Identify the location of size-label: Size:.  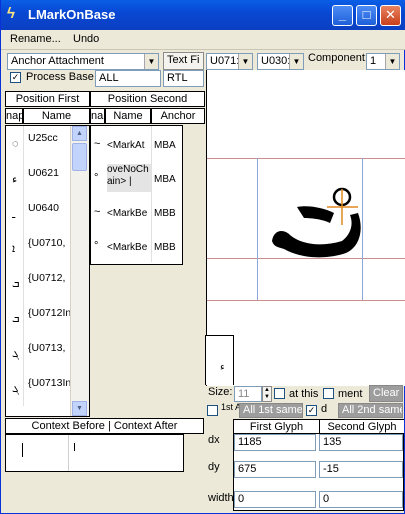
(220, 392).